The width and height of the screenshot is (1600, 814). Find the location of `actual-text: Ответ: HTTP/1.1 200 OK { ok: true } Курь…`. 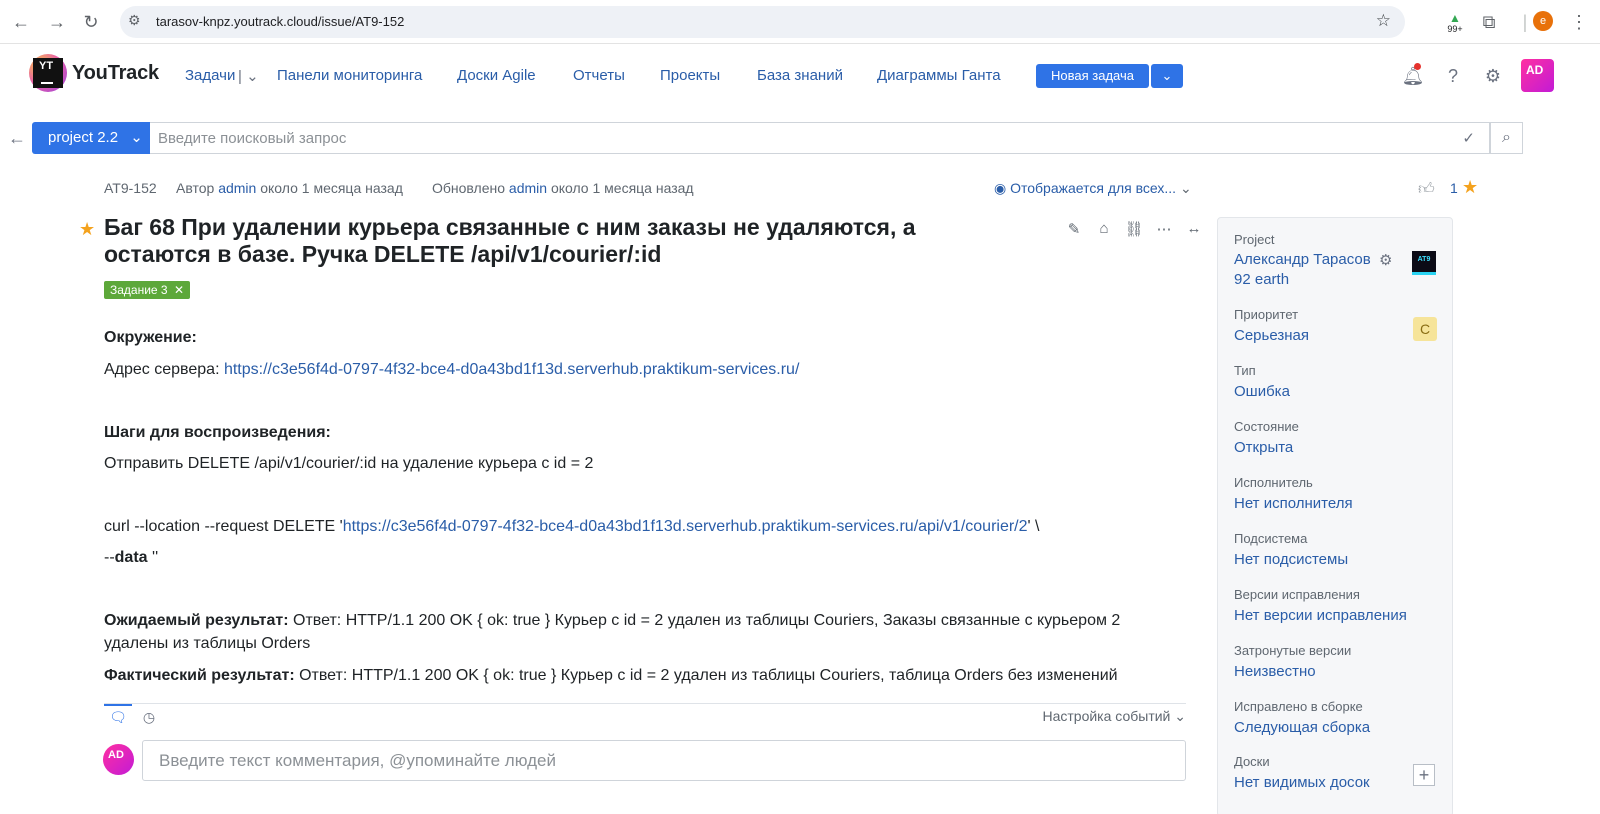

actual-text: Ответ: HTTP/1.1 200 OK { ok: true } Курь… is located at coordinates (706, 675).